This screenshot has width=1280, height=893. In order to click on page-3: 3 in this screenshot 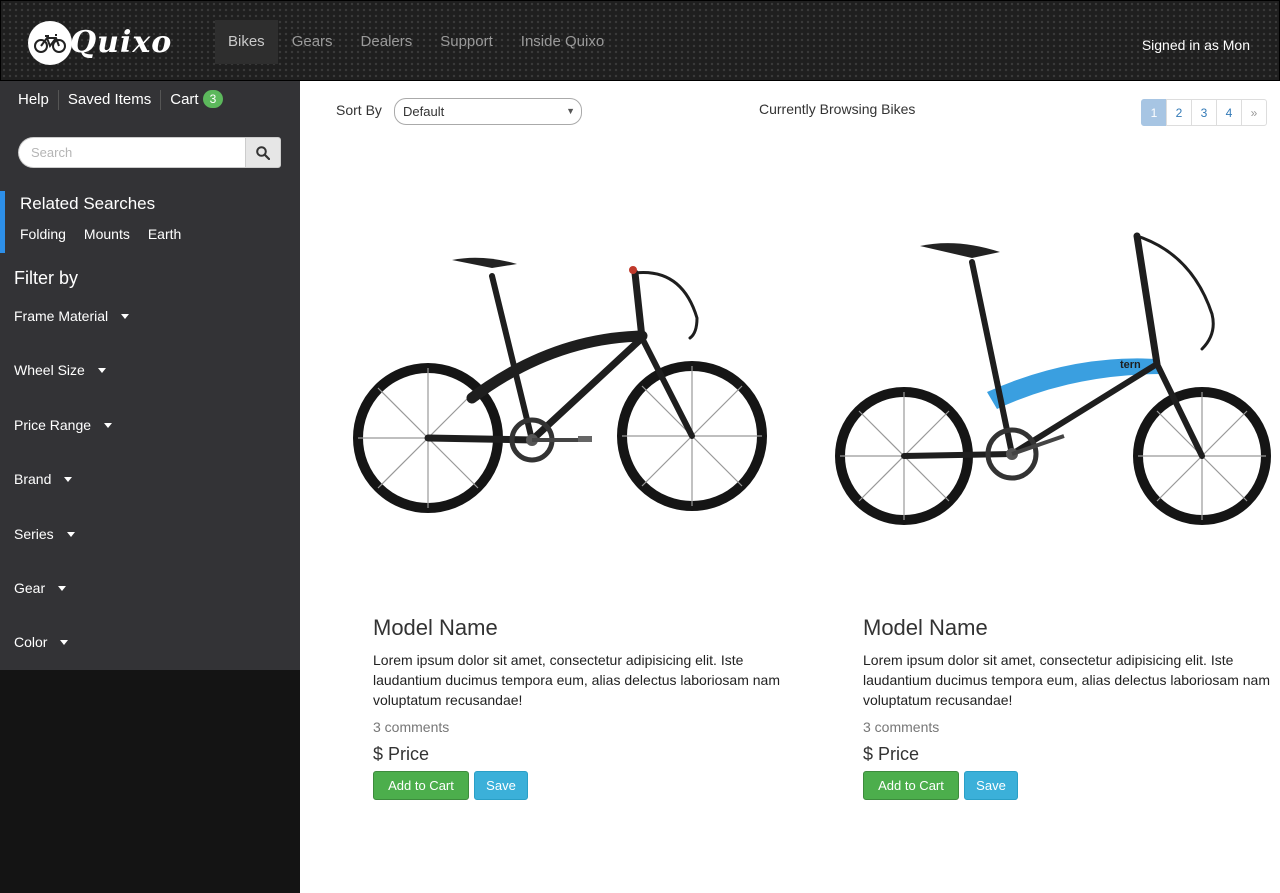, I will do `click(1204, 112)`.